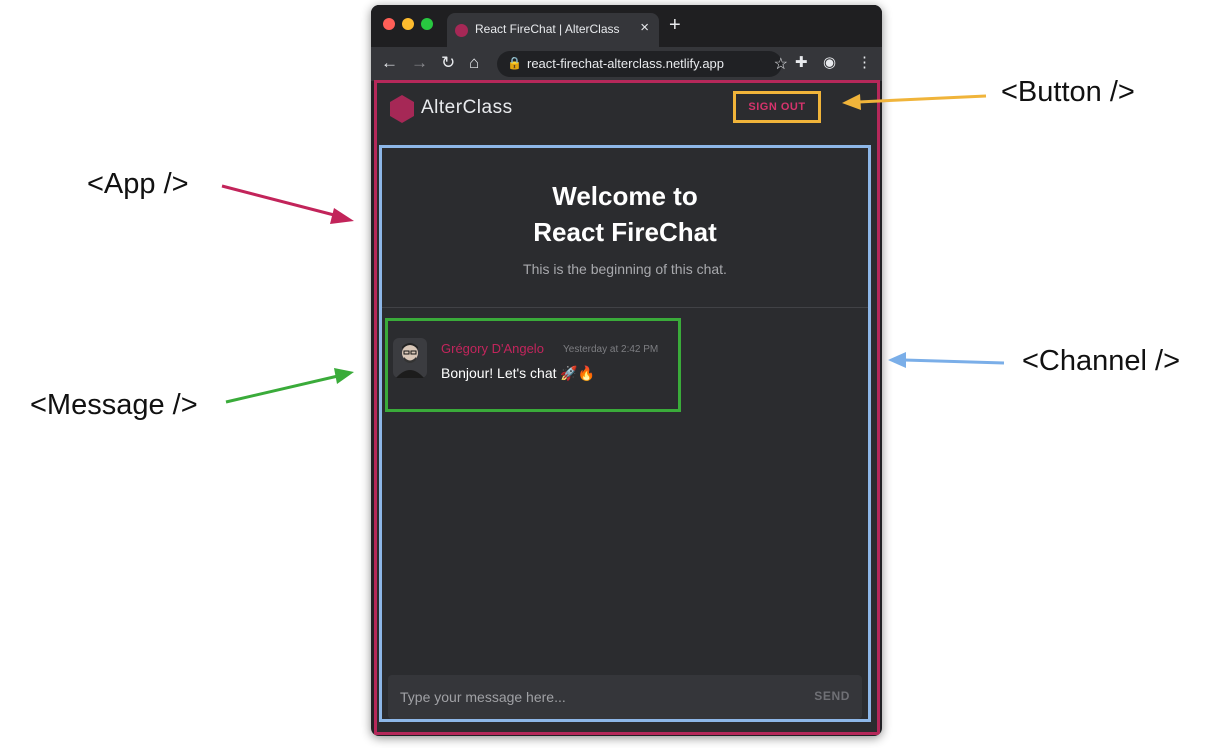 This screenshot has width=1211, height=748. What do you see at coordinates (864, 62) in the screenshot?
I see `menu-icon: ⋮` at bounding box center [864, 62].